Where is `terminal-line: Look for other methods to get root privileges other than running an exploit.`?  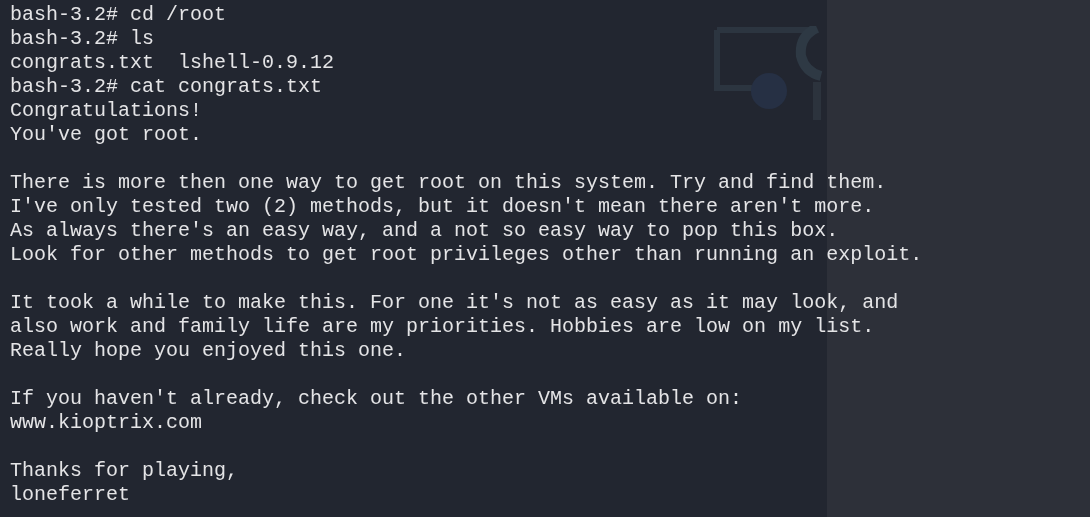 terminal-line: Look for other methods to get root privileges other than running an exploit. is located at coordinates (466, 254).